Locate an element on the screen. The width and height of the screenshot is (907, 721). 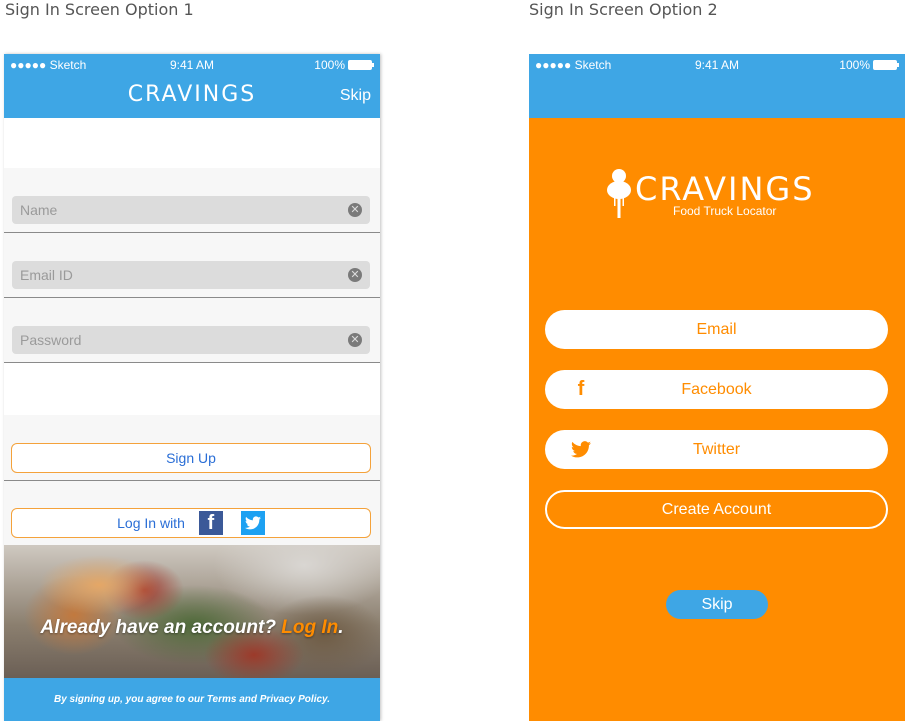
password-field: ✕ is located at coordinates (191, 340).